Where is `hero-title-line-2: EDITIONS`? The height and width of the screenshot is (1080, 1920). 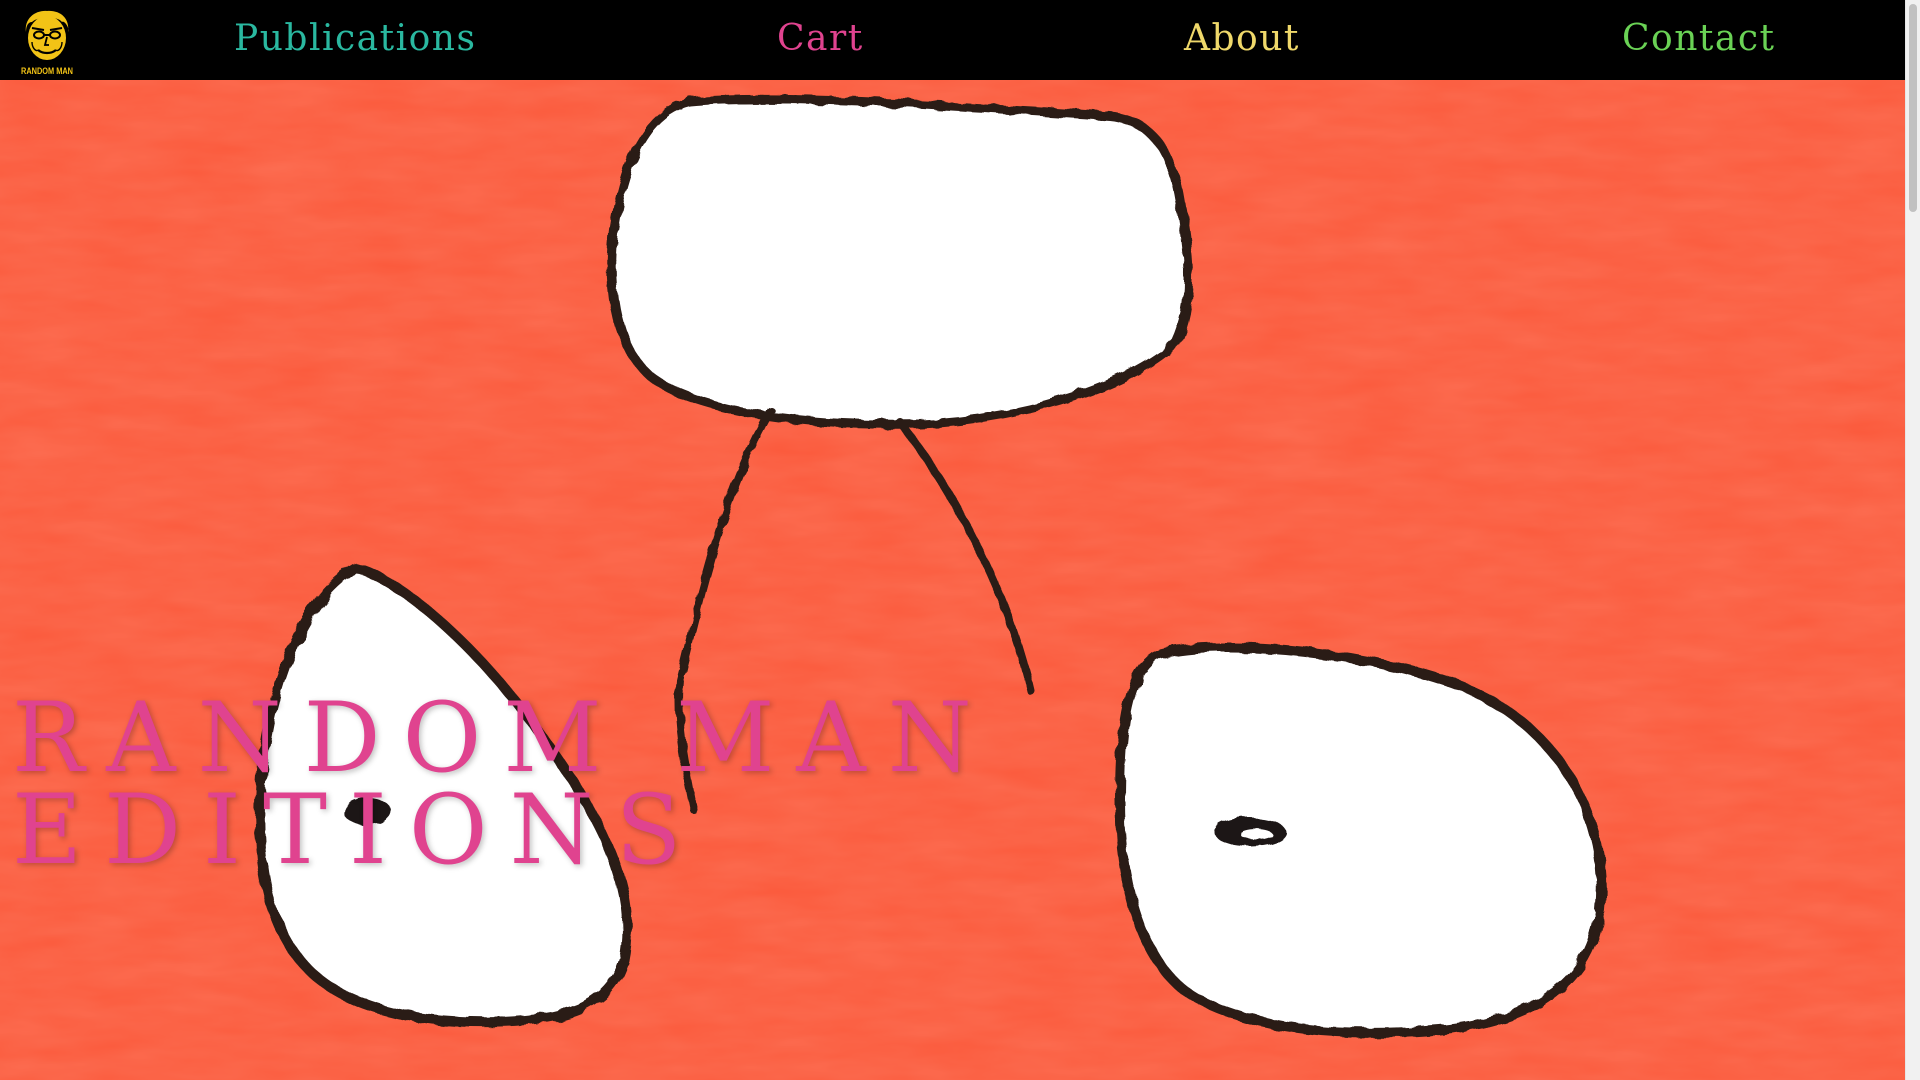 hero-title-line-2: EDITIONS is located at coordinates (358, 830).